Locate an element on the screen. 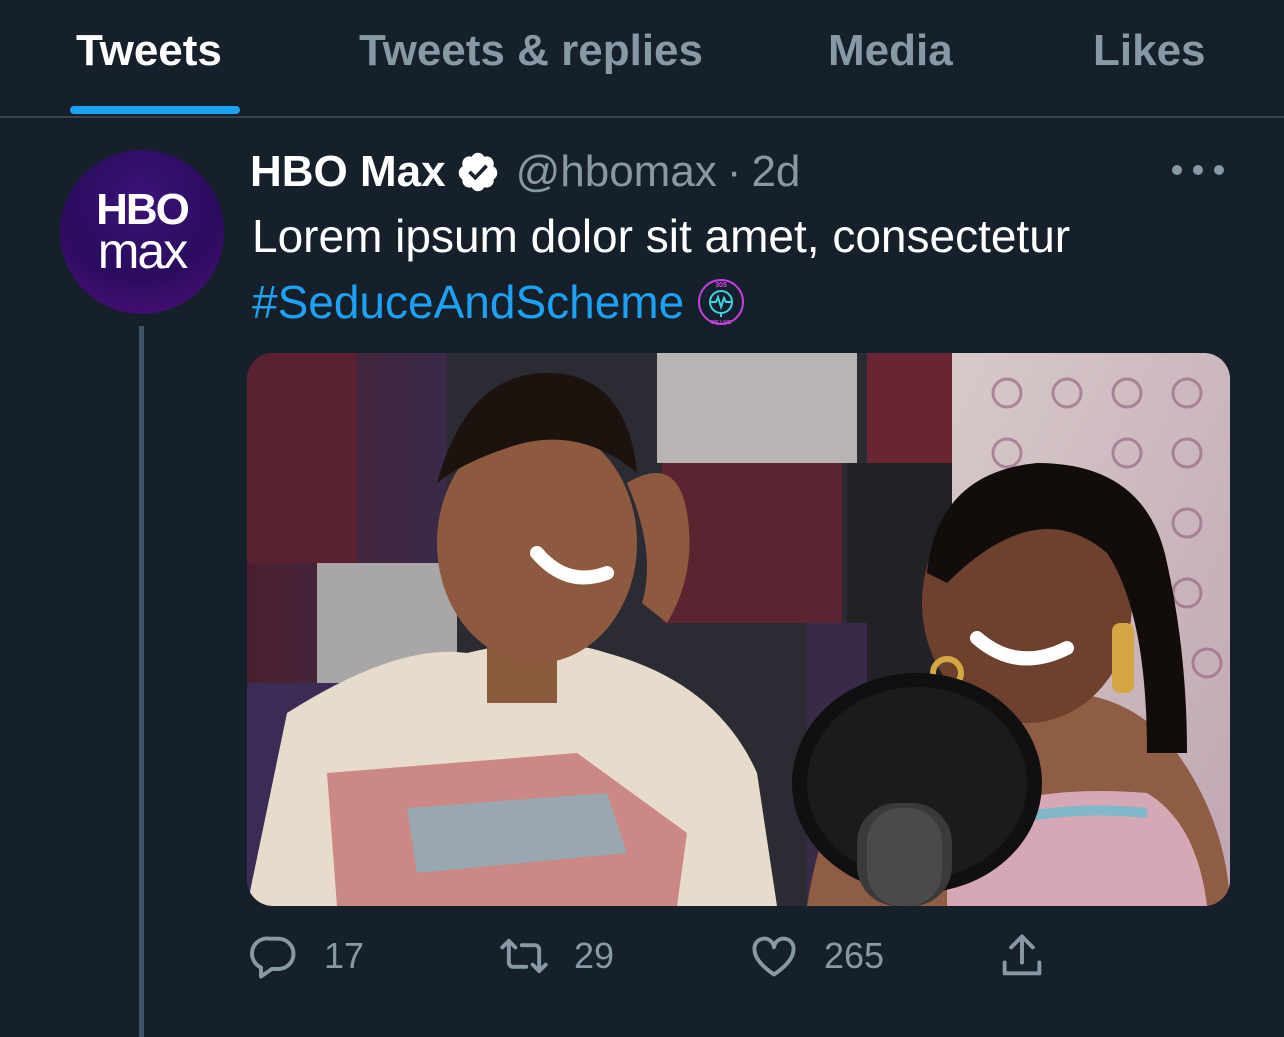 The height and width of the screenshot is (1037, 1284). tweet-header: HBO Max @hbomax · 2d is located at coordinates (525, 172).